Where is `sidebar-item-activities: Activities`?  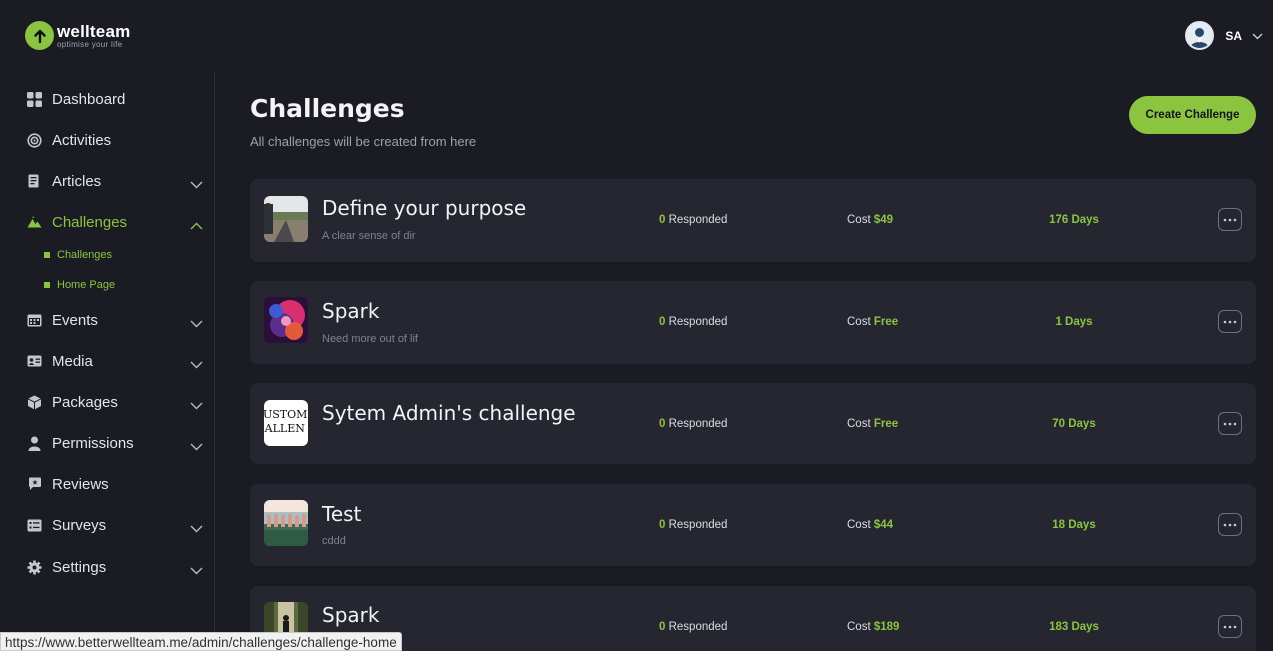
sidebar-item-activities: Activities is located at coordinates (107, 140).